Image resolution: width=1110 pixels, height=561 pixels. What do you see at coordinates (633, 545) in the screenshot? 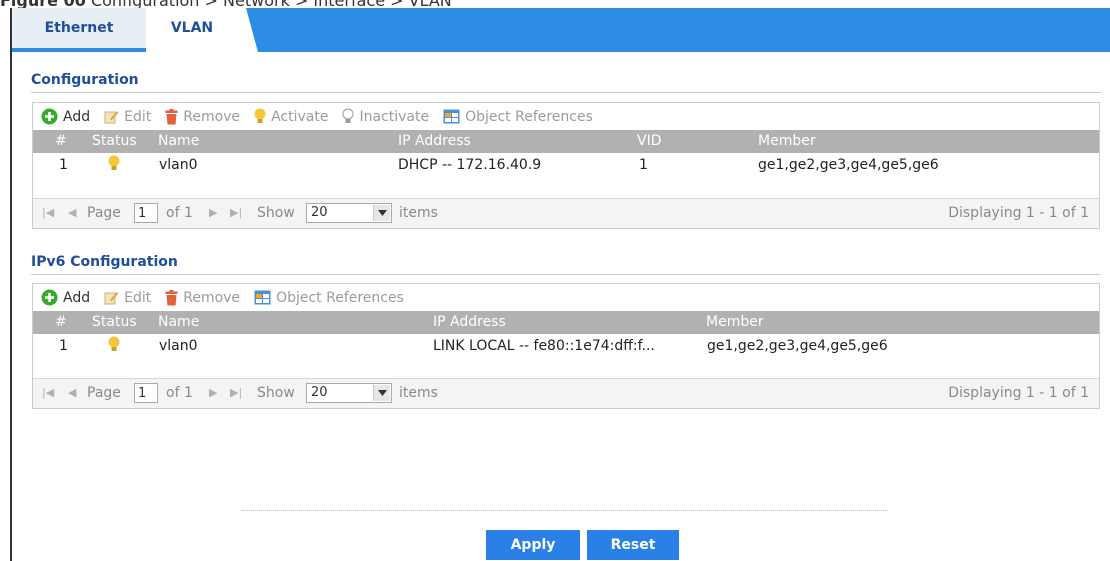
I see `reset-button: Reset` at bounding box center [633, 545].